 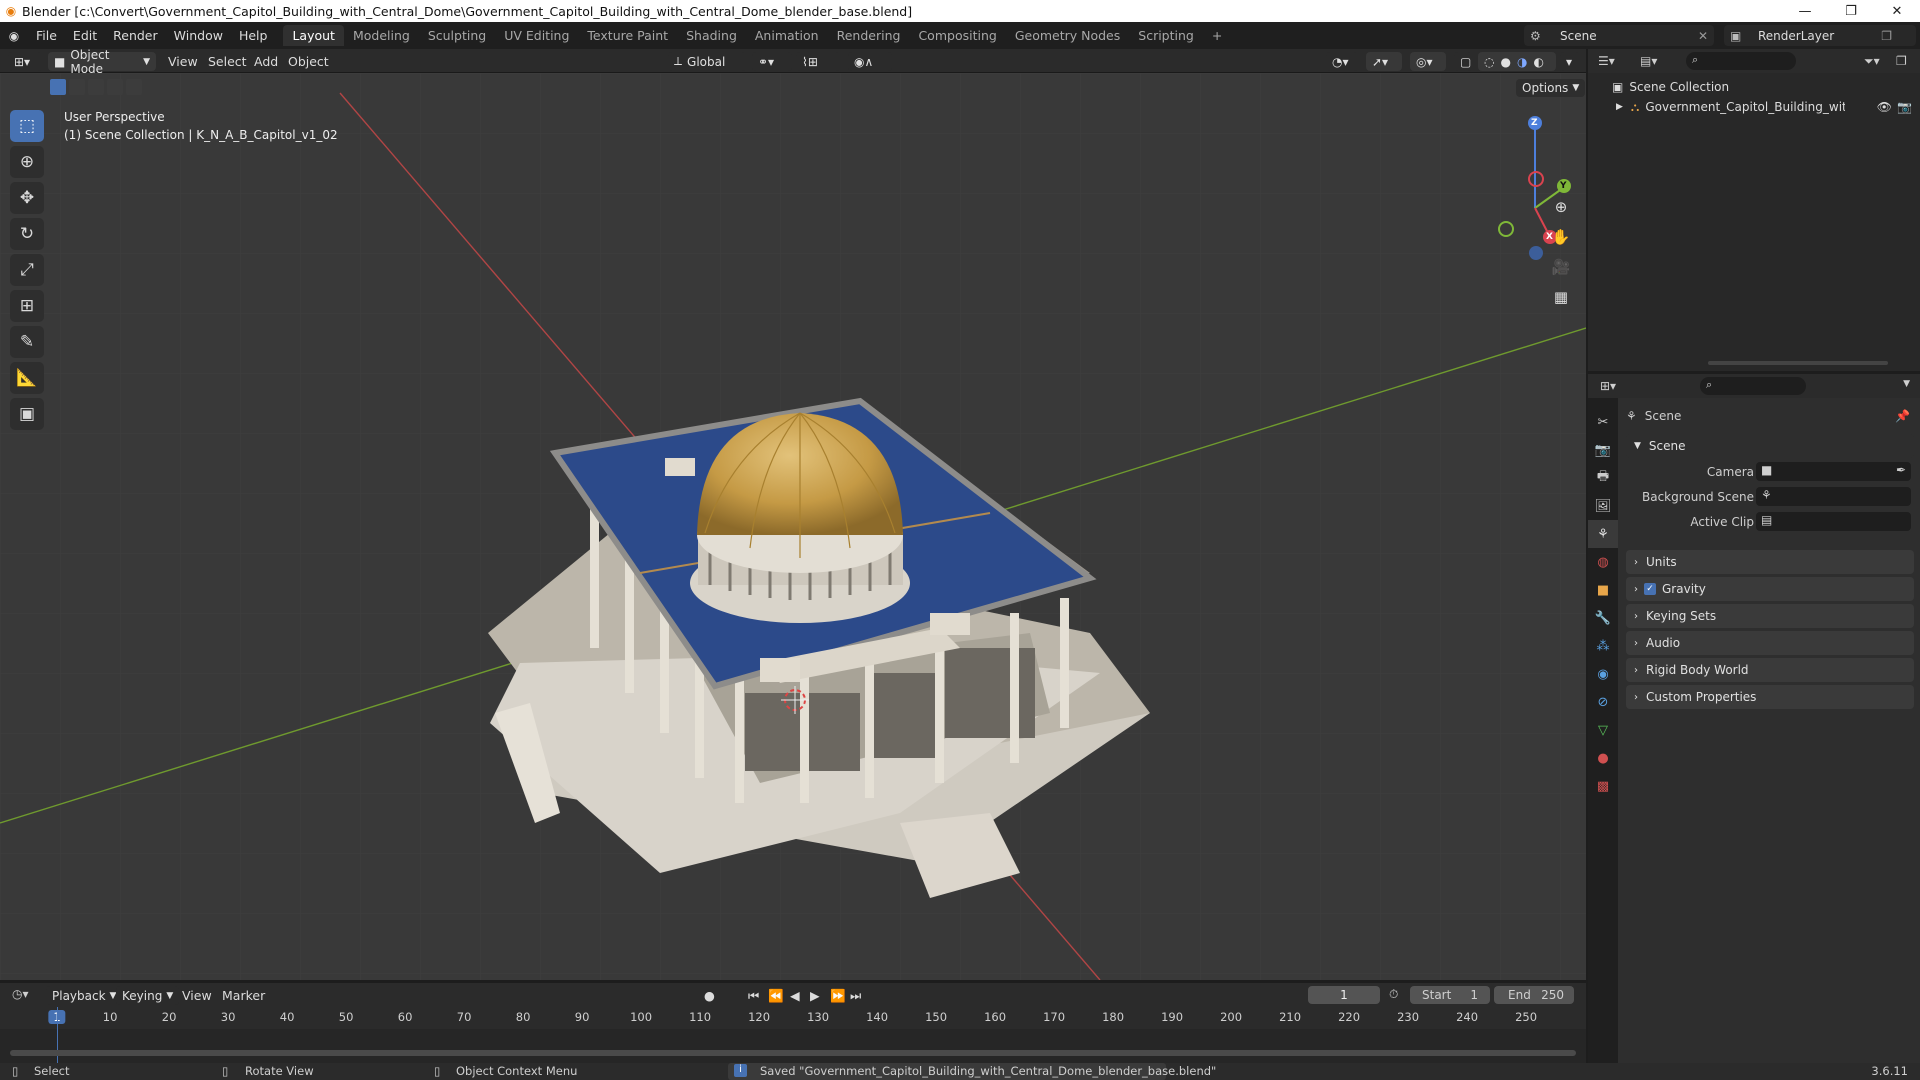 What do you see at coordinates (198, 35) in the screenshot?
I see `menu-window: Window` at bounding box center [198, 35].